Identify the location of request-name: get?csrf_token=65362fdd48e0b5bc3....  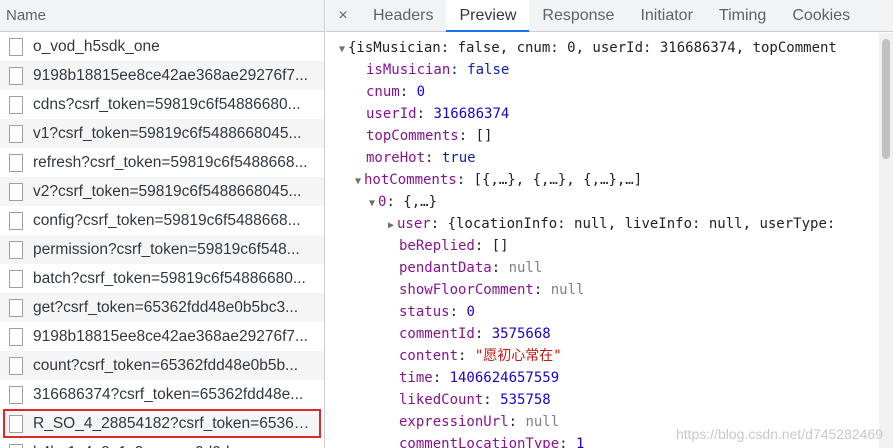
(166, 307).